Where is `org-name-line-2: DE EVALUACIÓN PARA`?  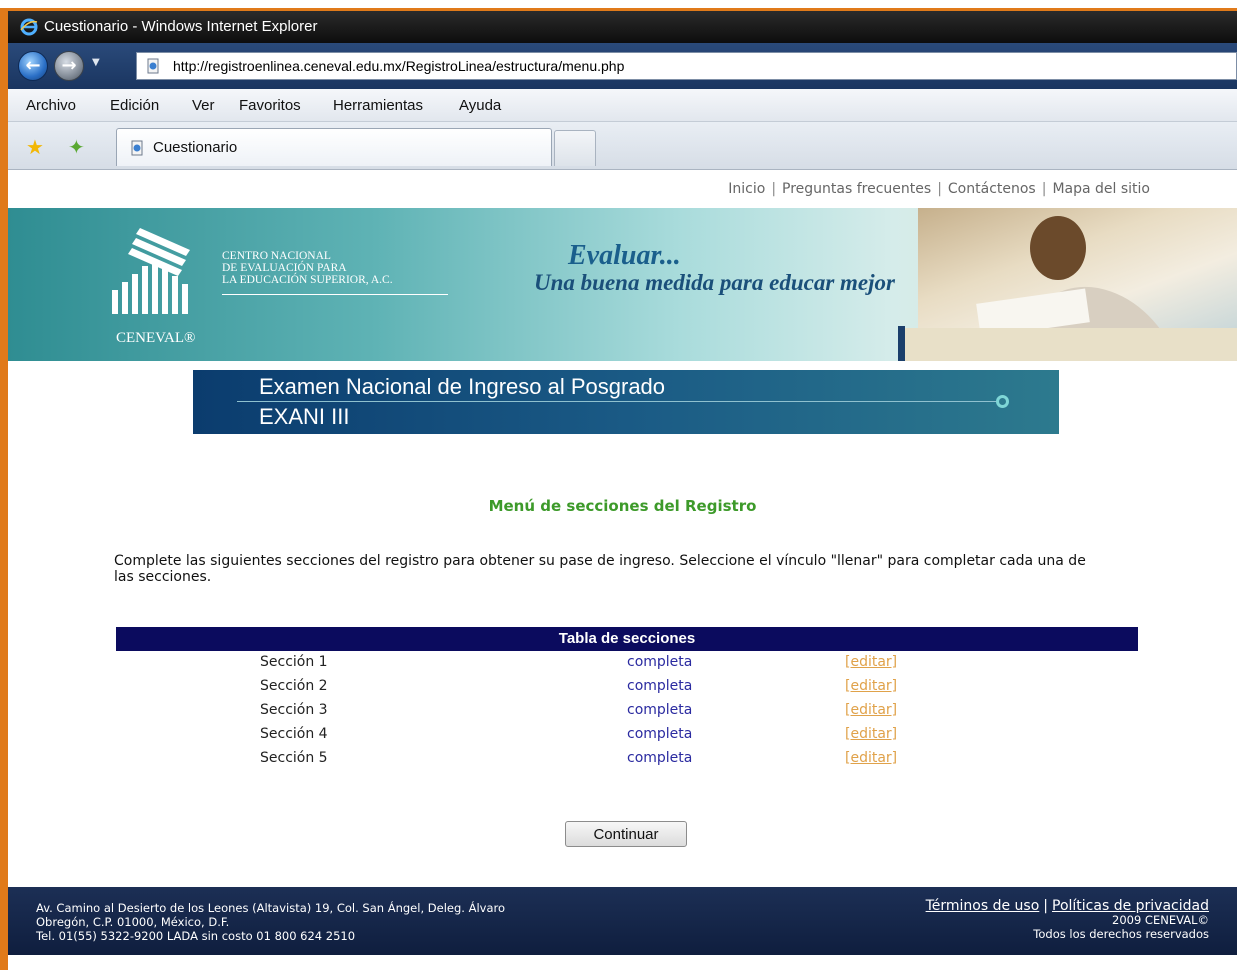 org-name-line-2: DE EVALUACIÓN PARA is located at coordinates (284, 268).